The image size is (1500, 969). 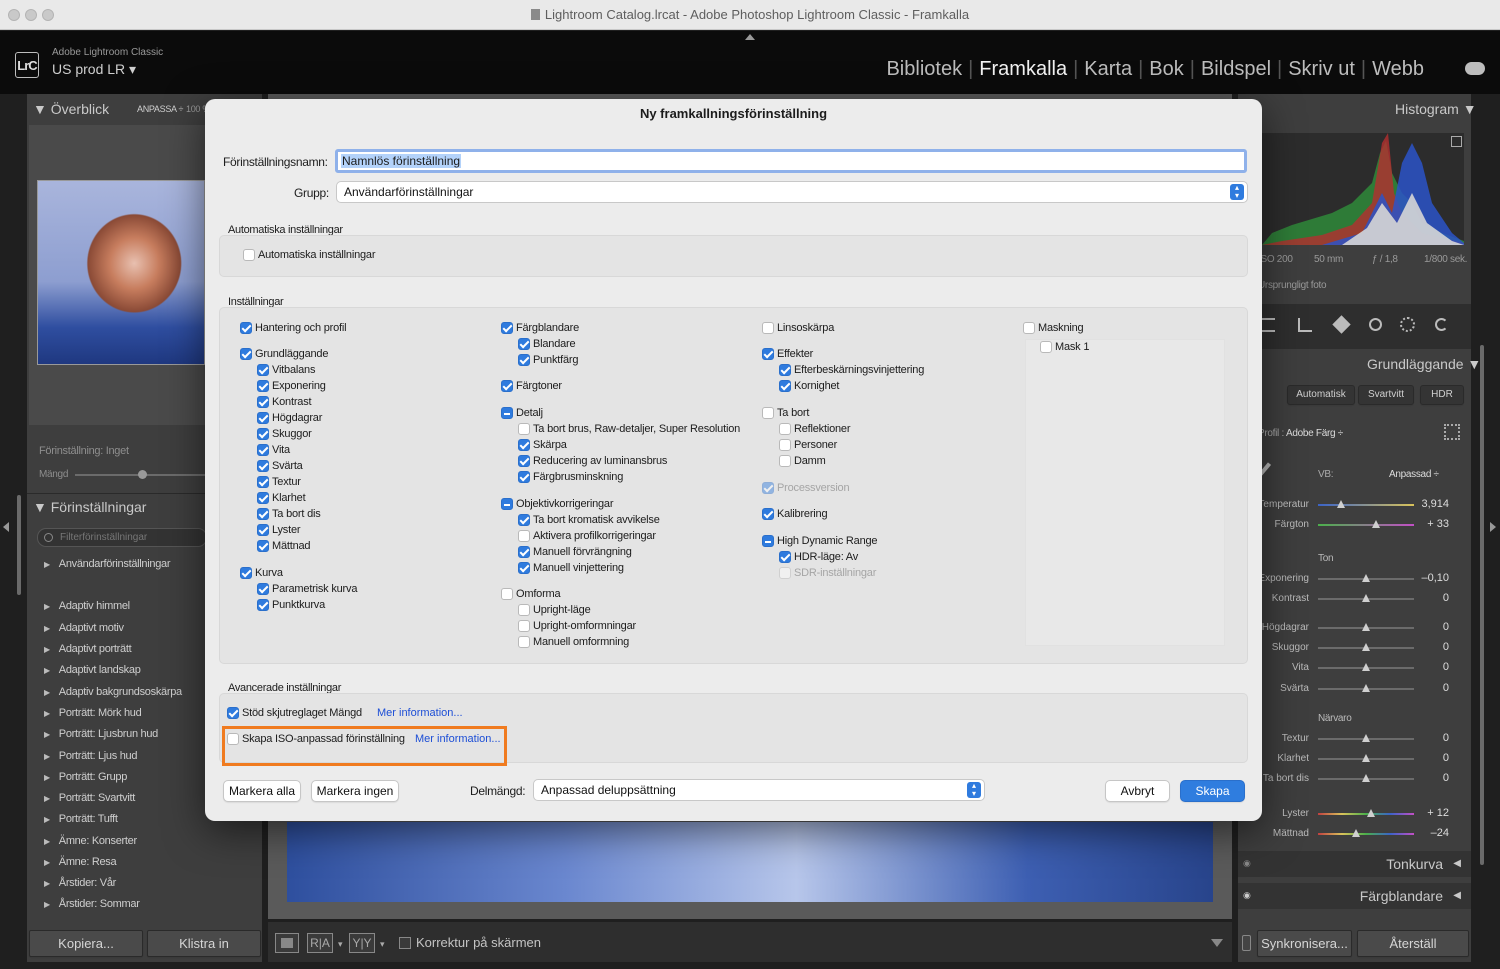 What do you see at coordinates (1435, 578) in the screenshot?
I see `slider-value: –0,10` at bounding box center [1435, 578].